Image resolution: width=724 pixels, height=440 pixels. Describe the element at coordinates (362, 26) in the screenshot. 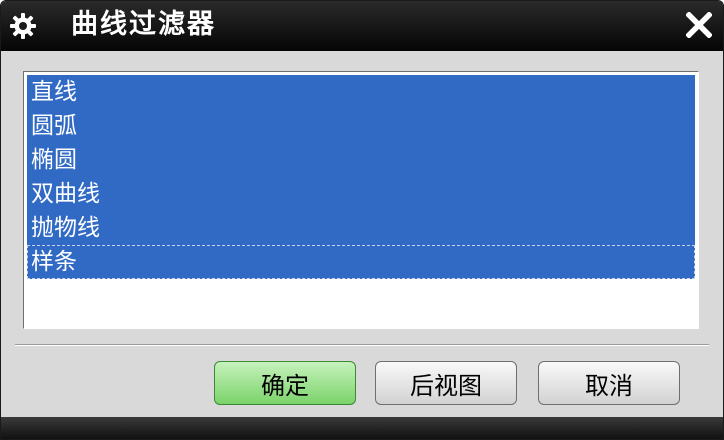

I see `title-bar: 曲线过滤器` at that location.